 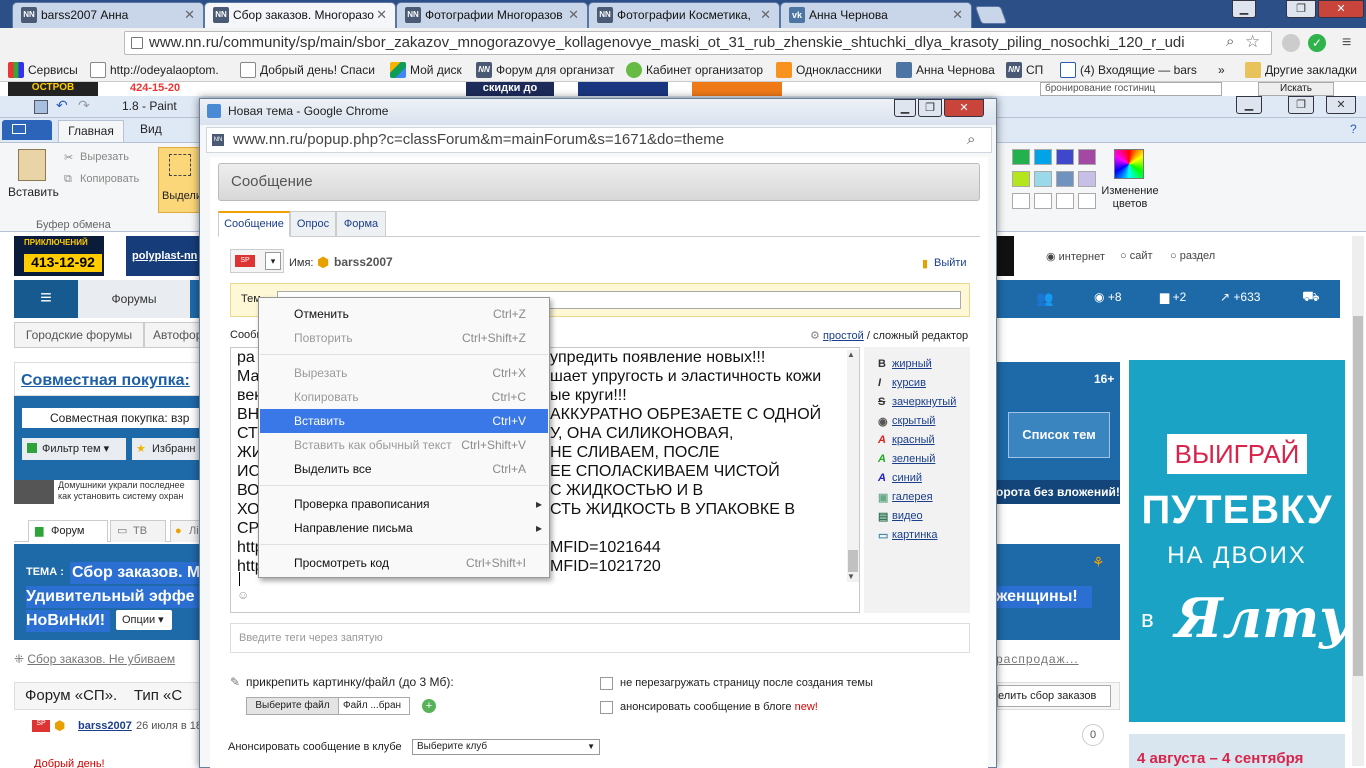 I want to click on color-purple, so click(x=1087, y=157).